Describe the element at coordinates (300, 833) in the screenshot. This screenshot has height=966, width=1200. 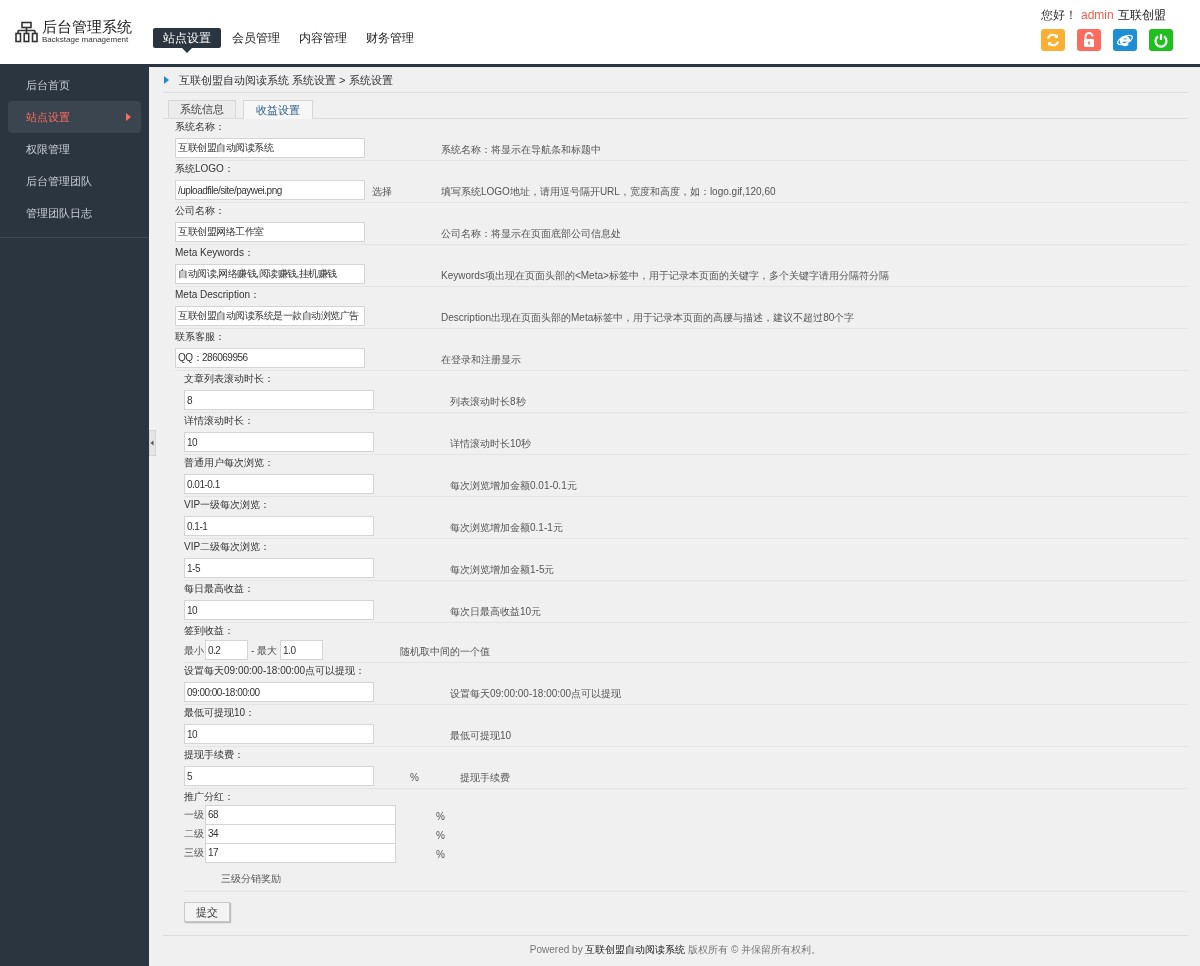
I see `input-field: 34` at that location.